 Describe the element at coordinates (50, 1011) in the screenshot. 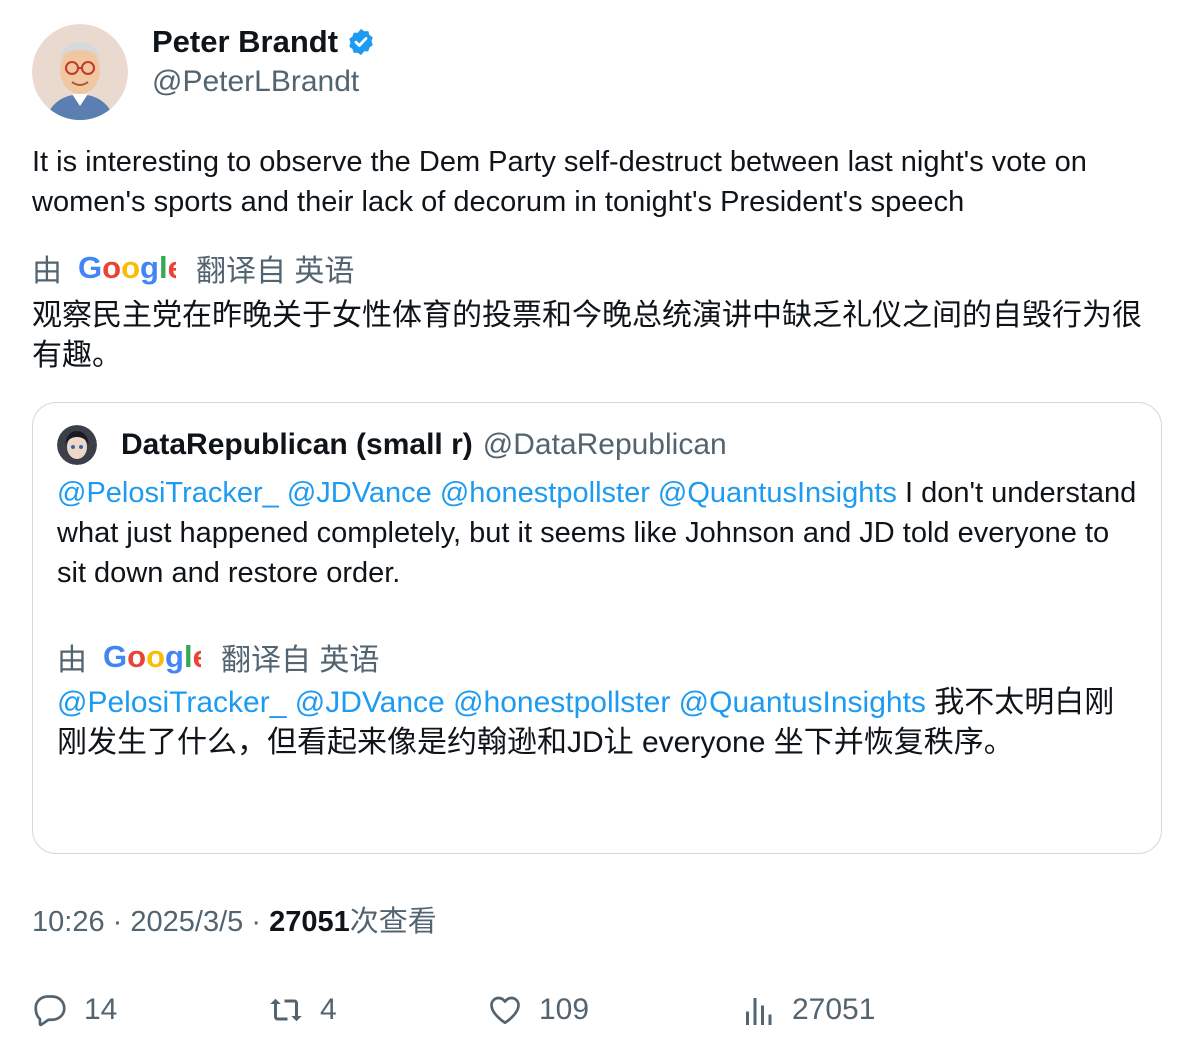

I see `reply-icon` at that location.